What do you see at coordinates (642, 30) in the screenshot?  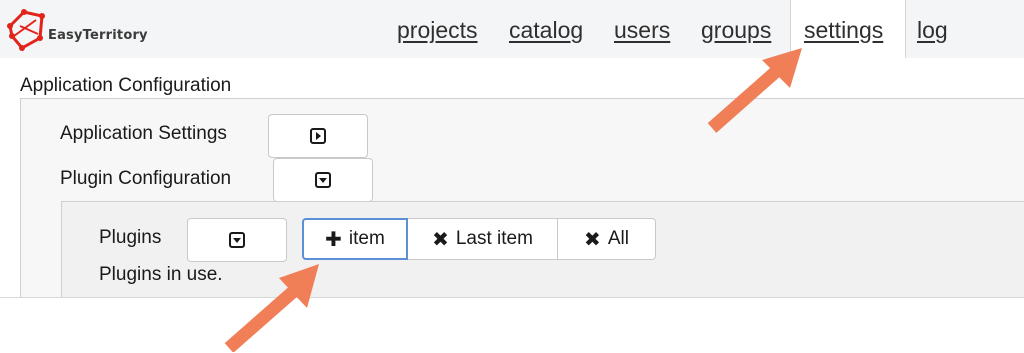 I see `nav-users: users` at bounding box center [642, 30].